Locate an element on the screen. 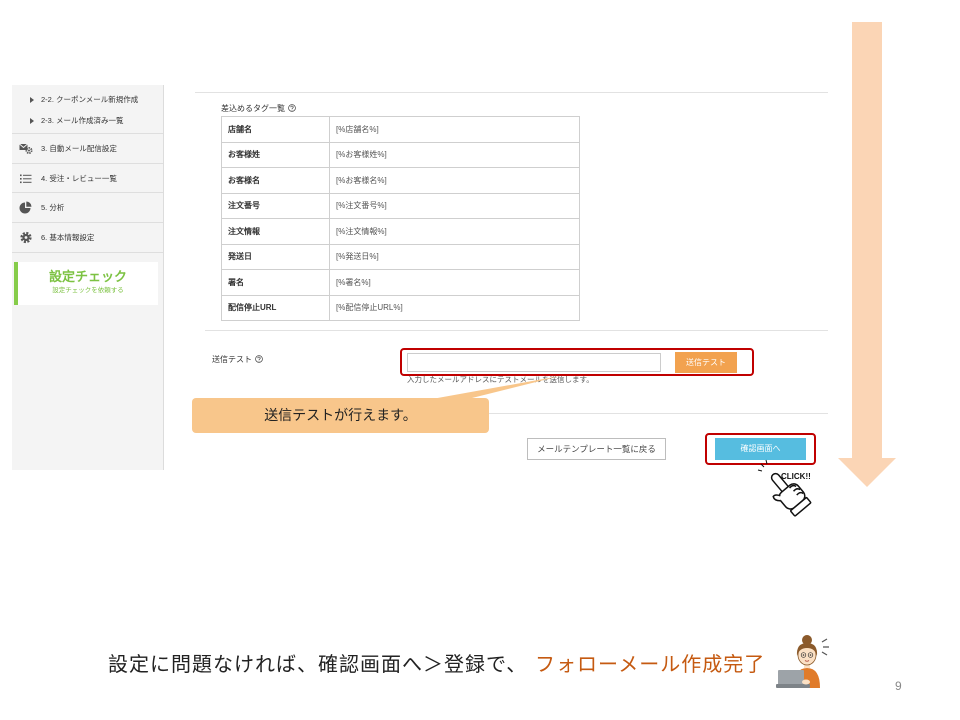 The image size is (960, 720). sidebar-item-label: 5. 分析 is located at coordinates (53, 207).